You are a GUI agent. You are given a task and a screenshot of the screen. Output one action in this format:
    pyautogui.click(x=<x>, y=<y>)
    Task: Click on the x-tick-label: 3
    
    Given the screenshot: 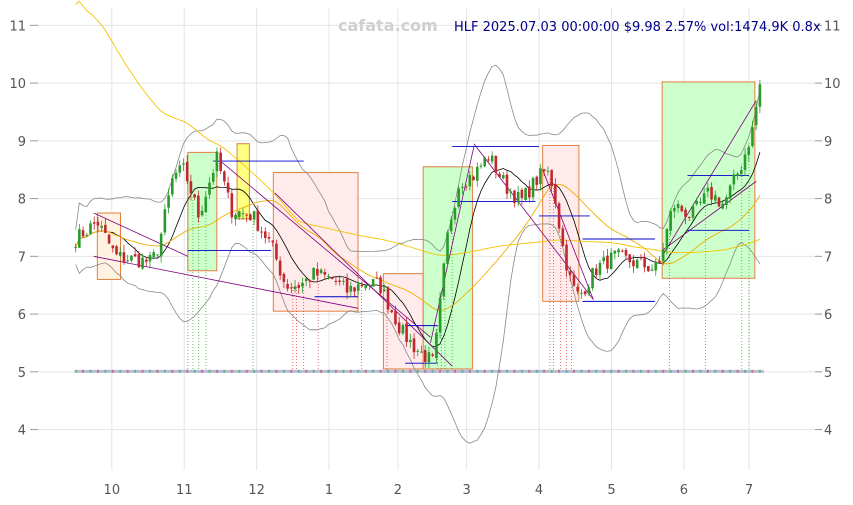 What is the action you would take?
    pyautogui.click(x=466, y=490)
    